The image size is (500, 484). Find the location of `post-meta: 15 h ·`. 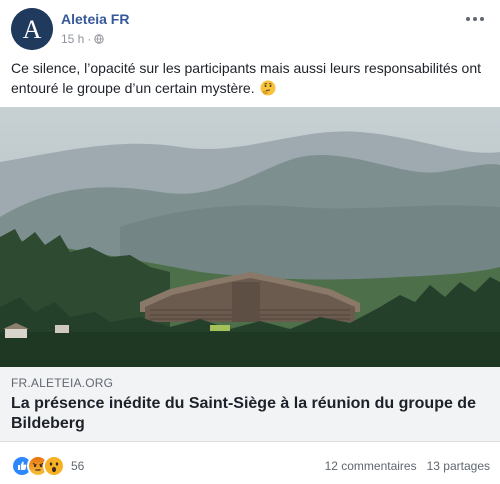

post-meta: 15 h · is located at coordinates (83, 39).